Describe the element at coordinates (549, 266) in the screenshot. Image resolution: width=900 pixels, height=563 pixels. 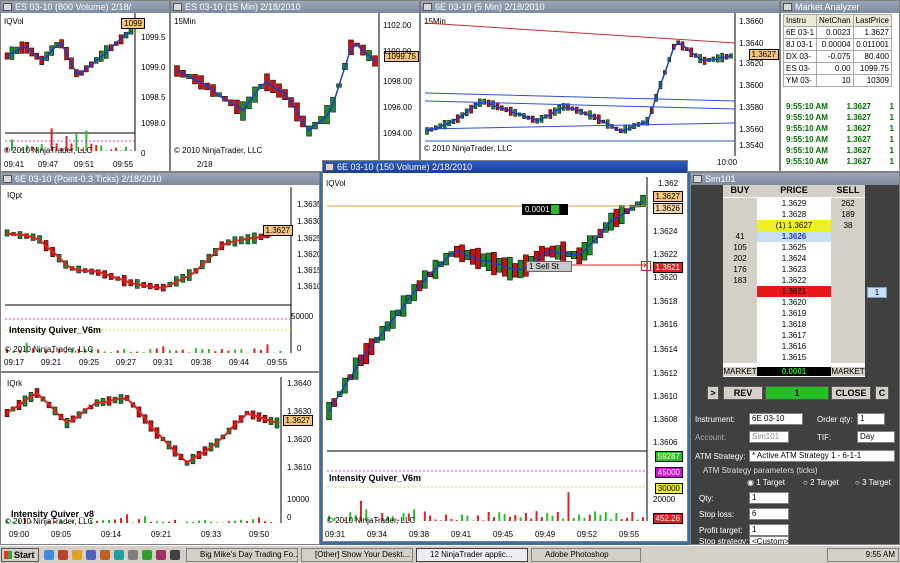
I see `sell-stop-order: 1 Sell St` at that location.